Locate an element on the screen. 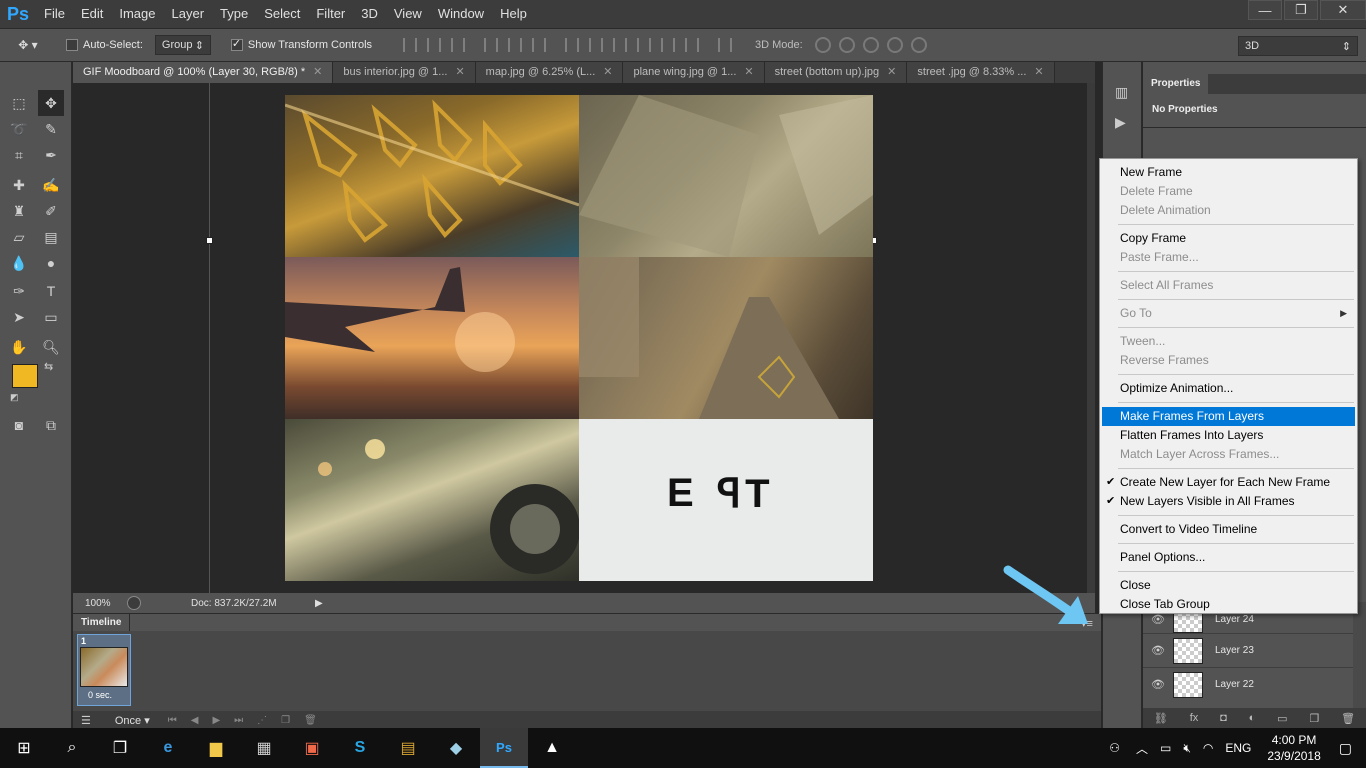 This screenshot has height=768, width=1366. align-vcenter-icon is located at coordinates (434, 45).